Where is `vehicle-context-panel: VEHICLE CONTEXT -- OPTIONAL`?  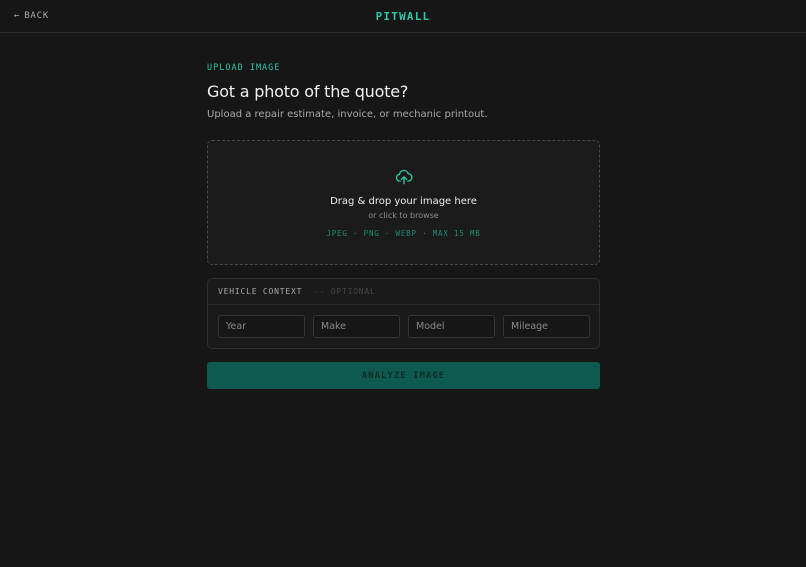
vehicle-context-panel: VEHICLE CONTEXT -- OPTIONAL is located at coordinates (403, 313).